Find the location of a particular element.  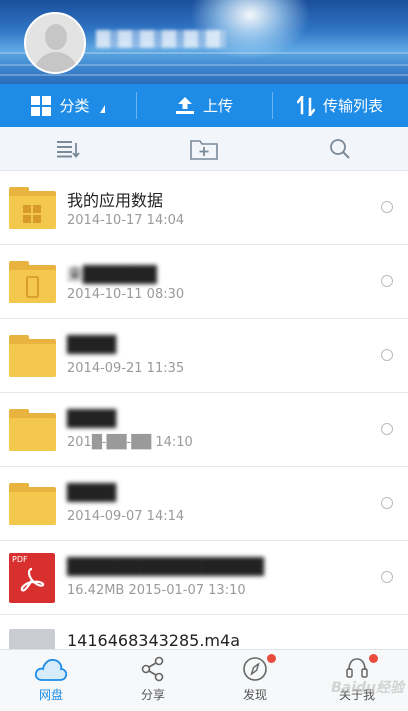

upload-button: 上传 is located at coordinates (204, 105).